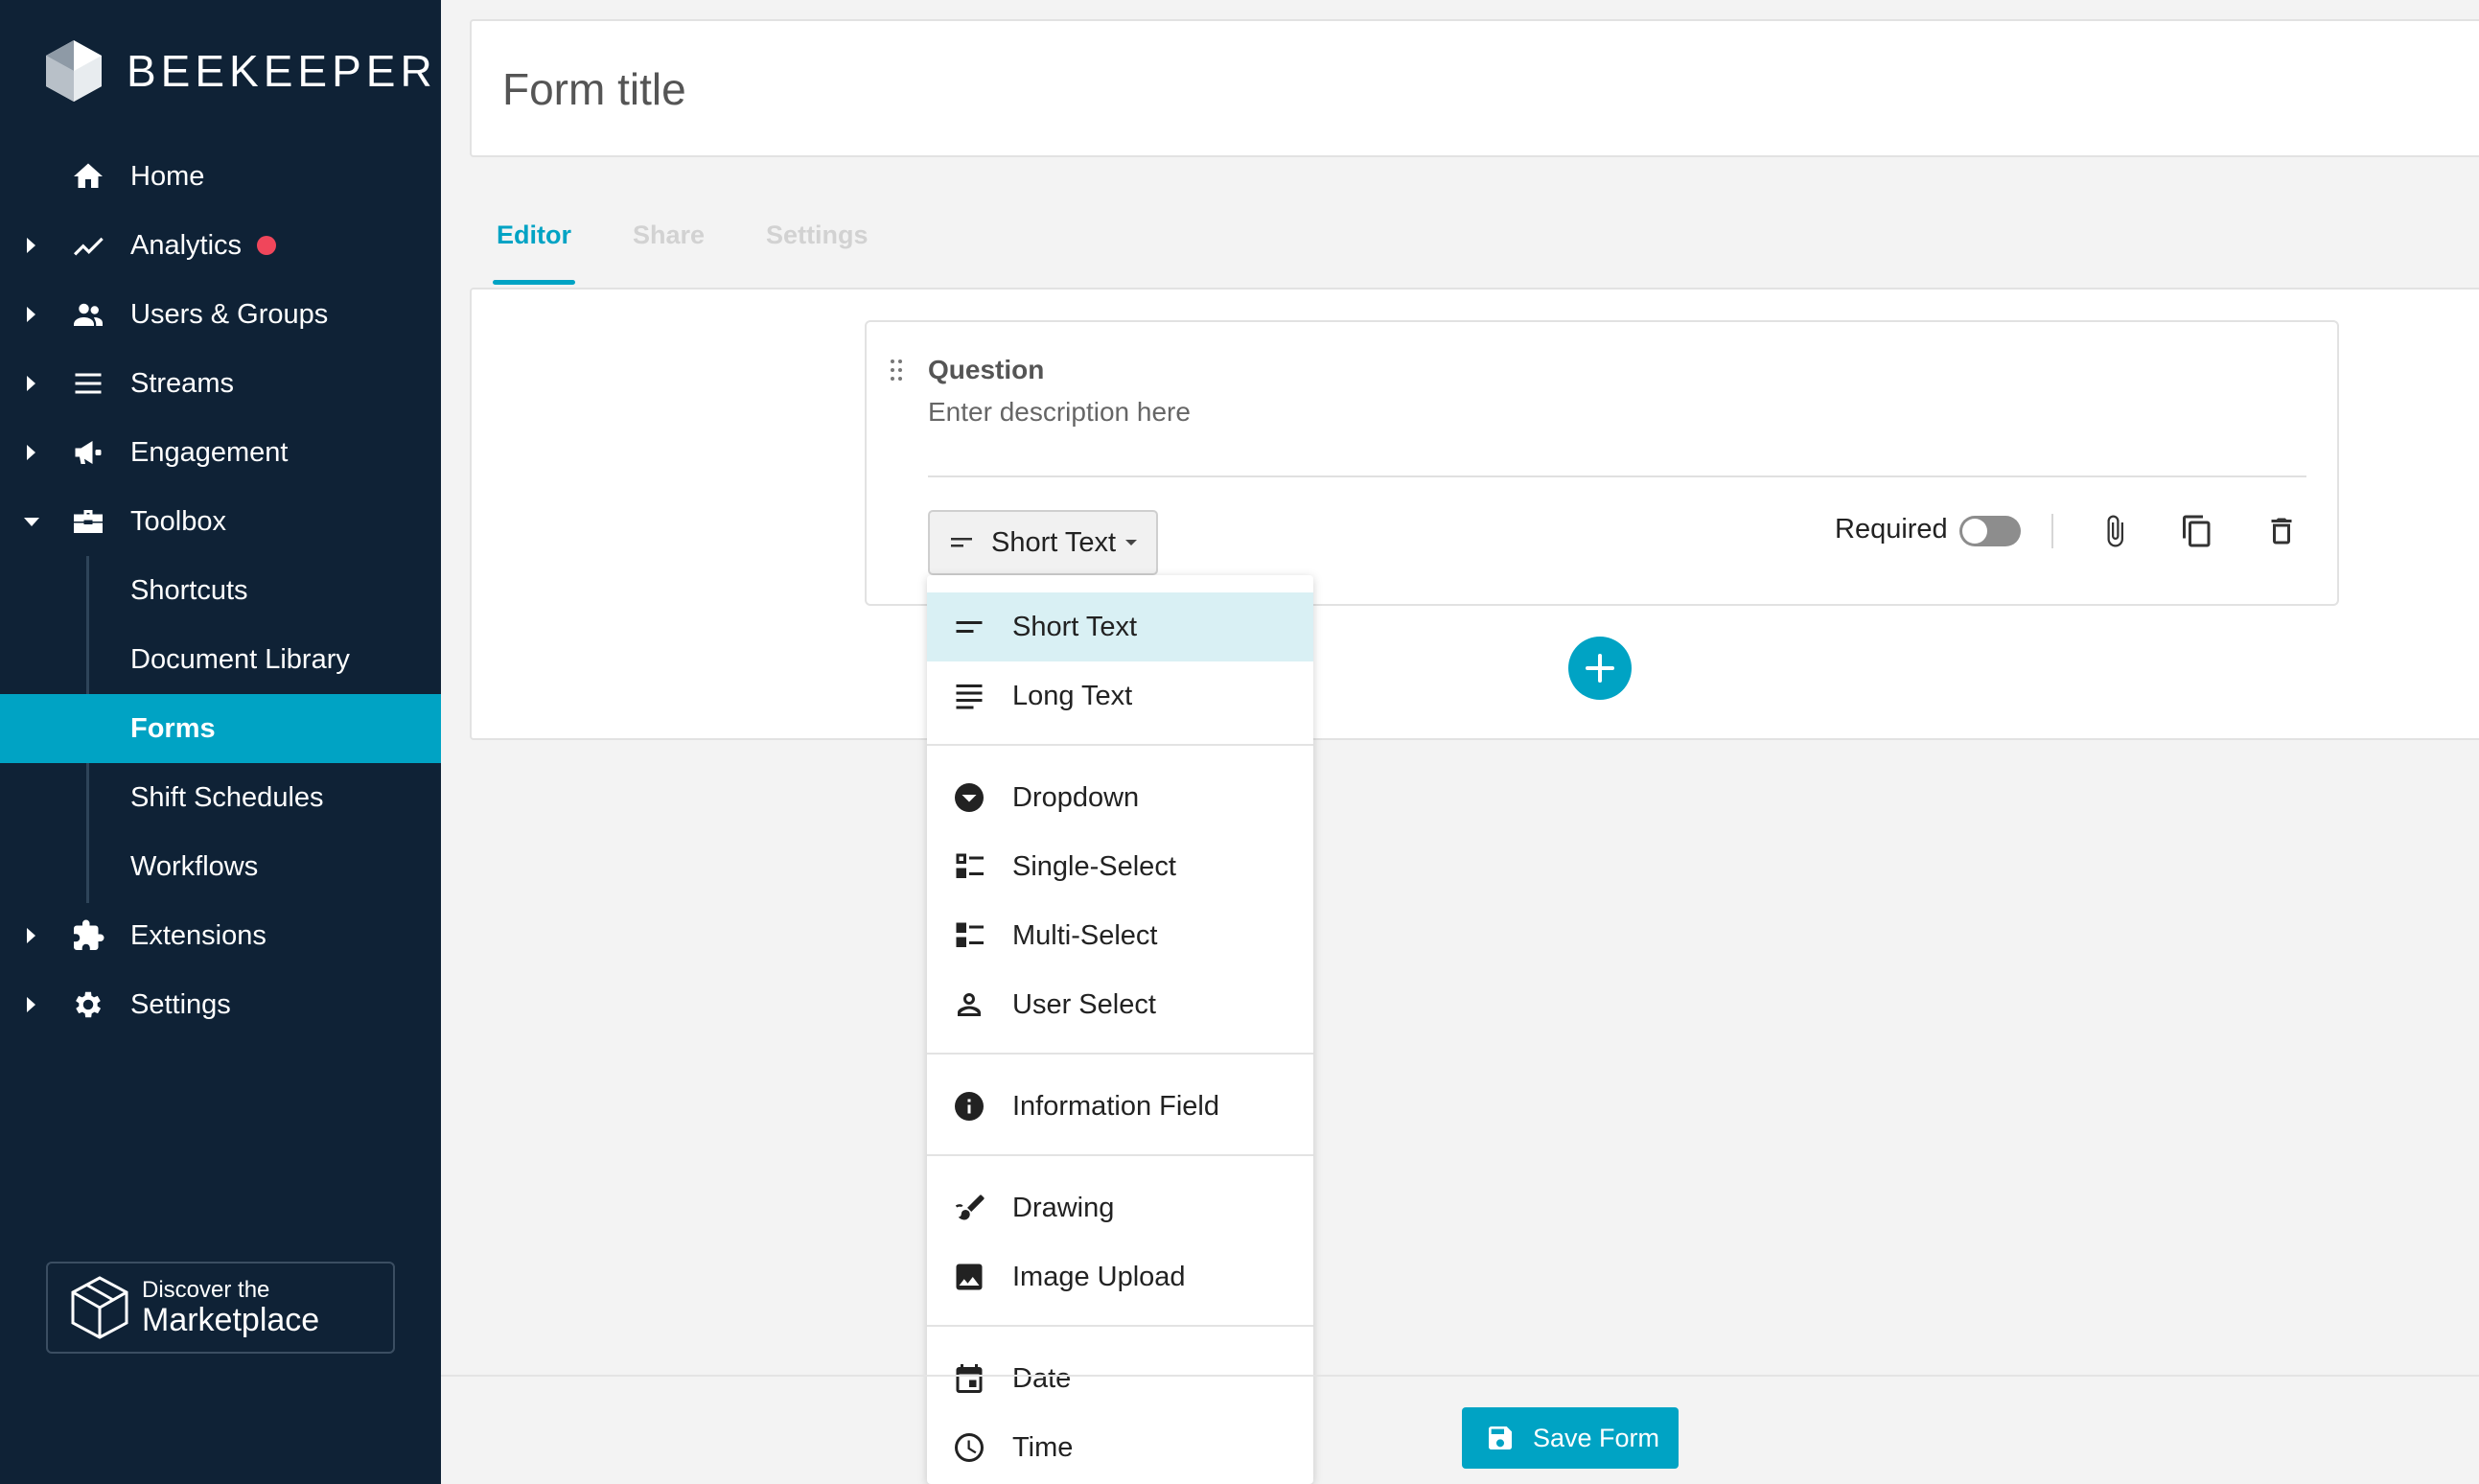 This screenshot has width=2479, height=1484. I want to click on menu-item-time: Time, so click(1120, 1448).